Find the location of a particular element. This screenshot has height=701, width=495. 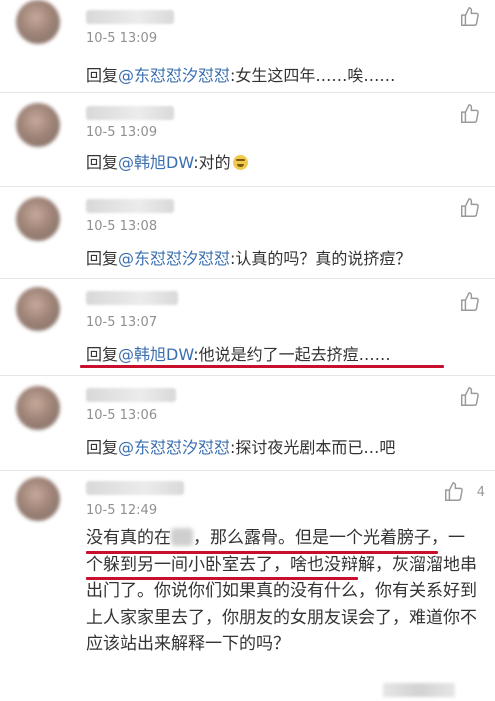

watermark is located at coordinates (419, 690).